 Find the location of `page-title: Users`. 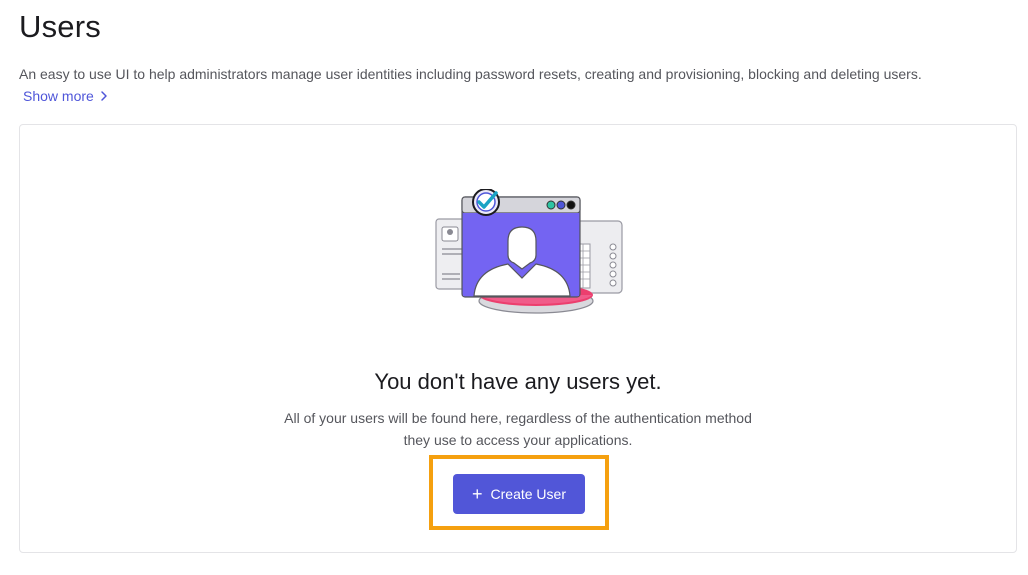

page-title: Users is located at coordinates (60, 26).